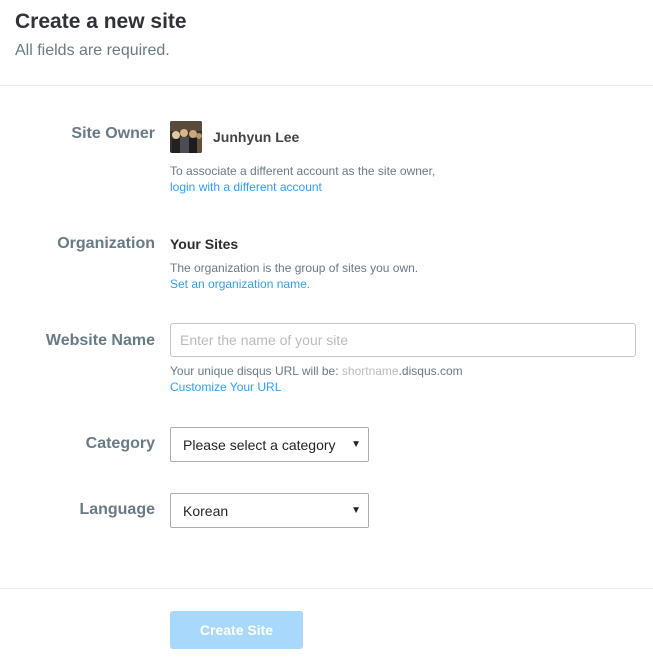  Describe the element at coordinates (204, 244) in the screenshot. I see `organization-value: Your Sites` at that location.